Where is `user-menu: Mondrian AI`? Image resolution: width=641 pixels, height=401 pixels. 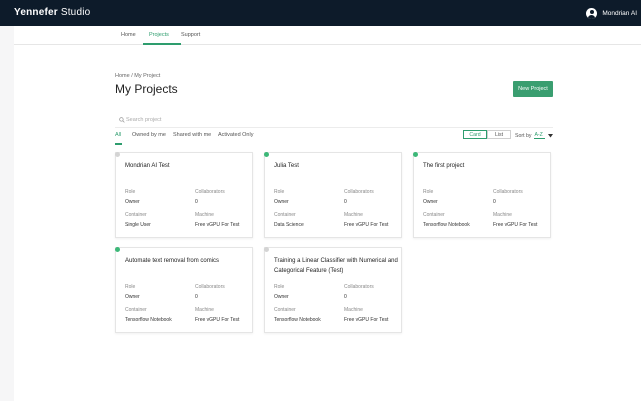 user-menu: Mondrian AI is located at coordinates (611, 13).